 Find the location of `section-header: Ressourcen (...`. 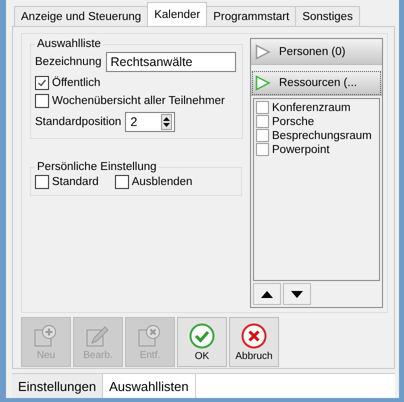

section-header: Ressourcen (... is located at coordinates (316, 83).